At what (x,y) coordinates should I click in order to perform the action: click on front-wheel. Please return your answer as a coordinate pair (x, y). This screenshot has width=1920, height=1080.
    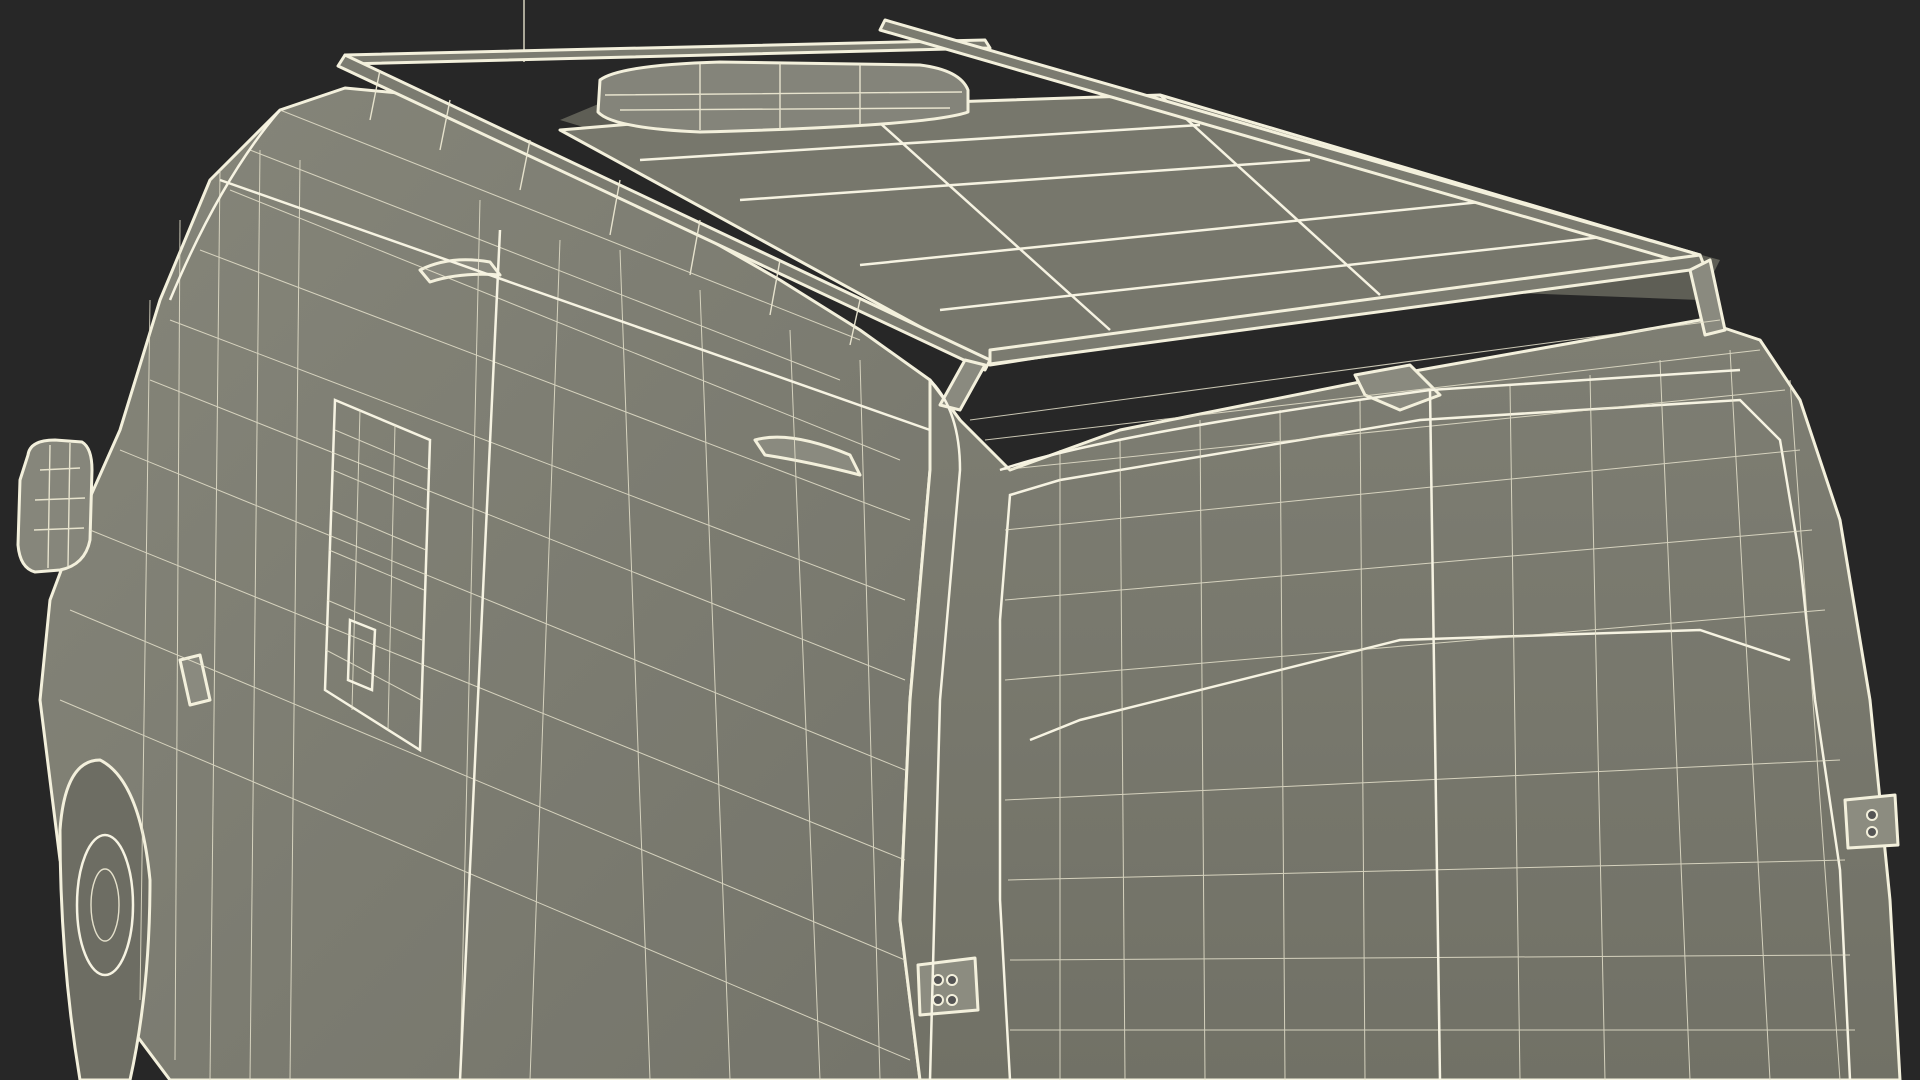
    Looking at the image, I should click on (105, 919).